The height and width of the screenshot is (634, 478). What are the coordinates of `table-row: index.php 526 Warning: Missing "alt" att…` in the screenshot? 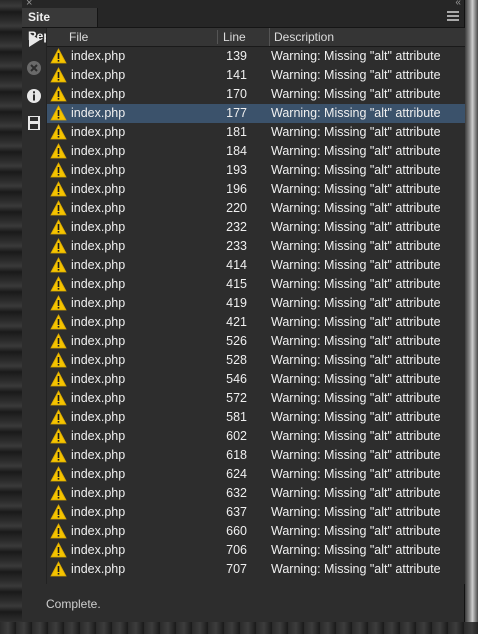 It's located at (256, 341).